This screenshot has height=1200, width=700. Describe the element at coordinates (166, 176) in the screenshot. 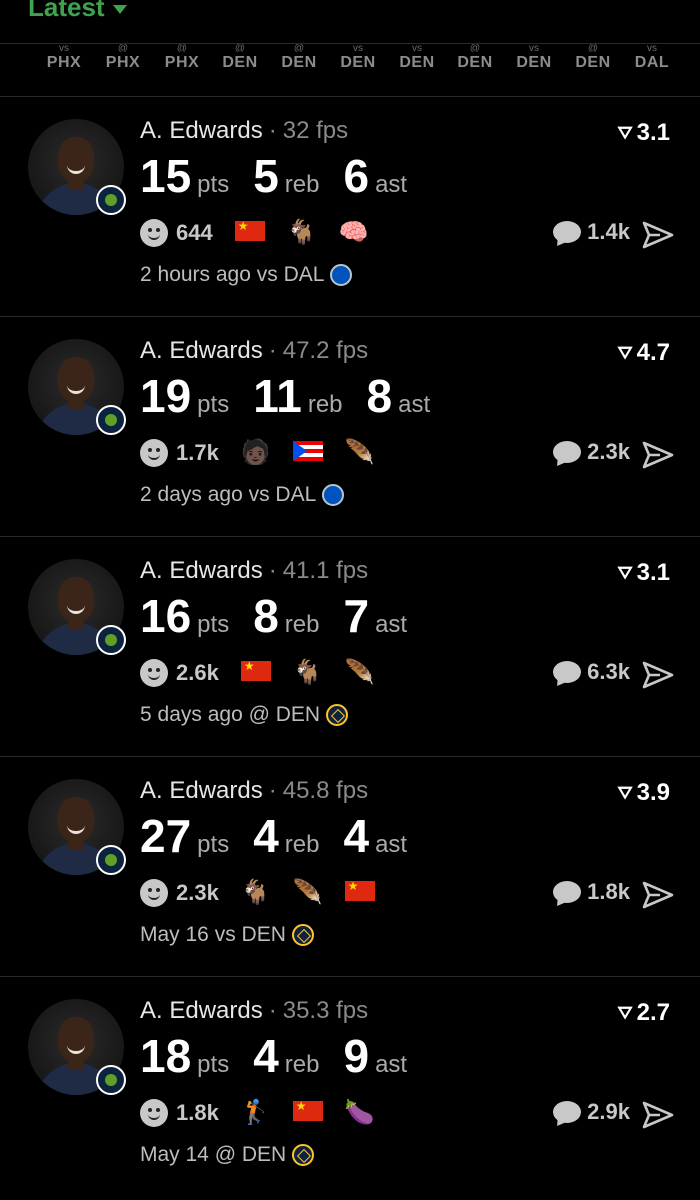

I see `points-value: 15` at that location.